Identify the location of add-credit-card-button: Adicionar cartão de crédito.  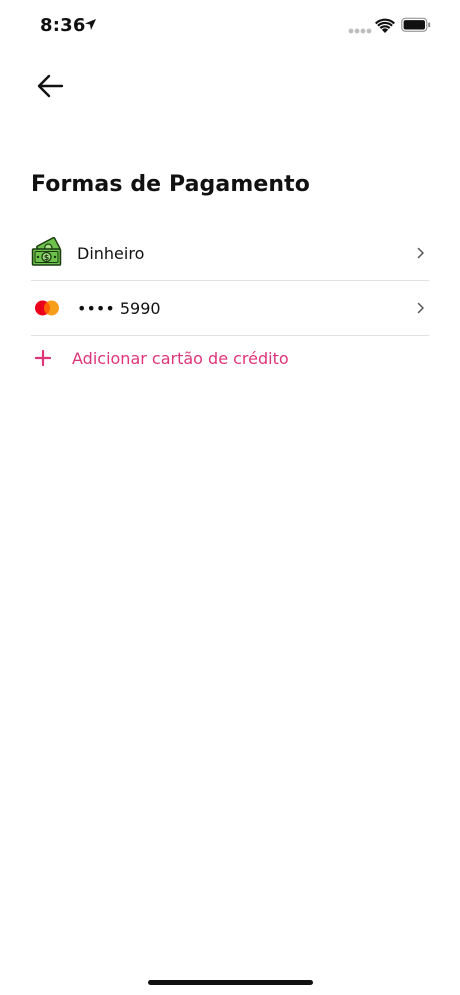
(230, 358).